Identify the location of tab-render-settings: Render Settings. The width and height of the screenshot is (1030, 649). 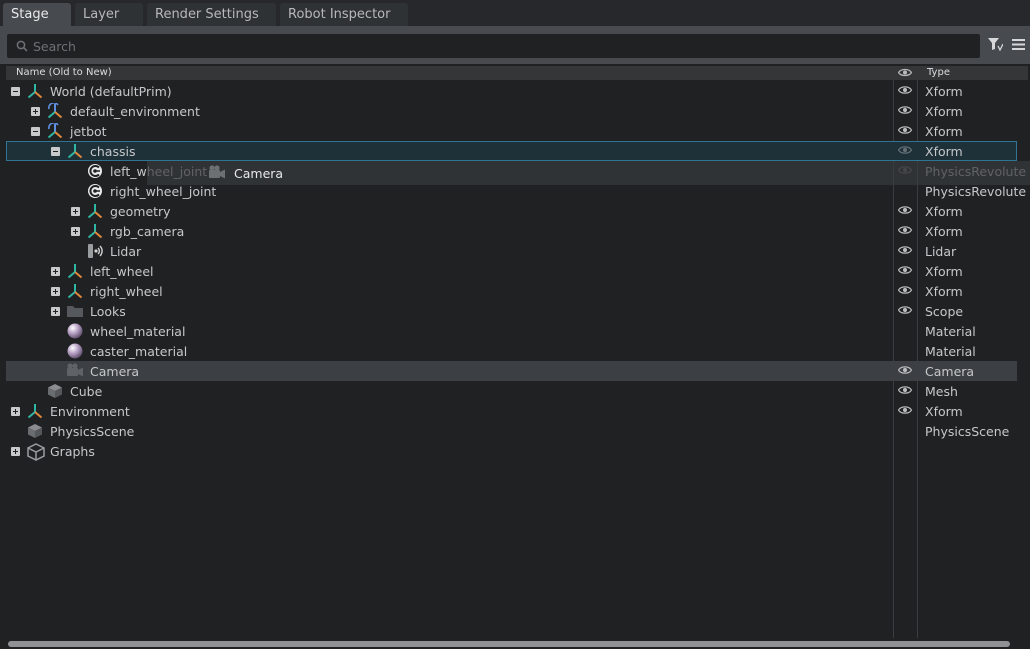
(211, 14).